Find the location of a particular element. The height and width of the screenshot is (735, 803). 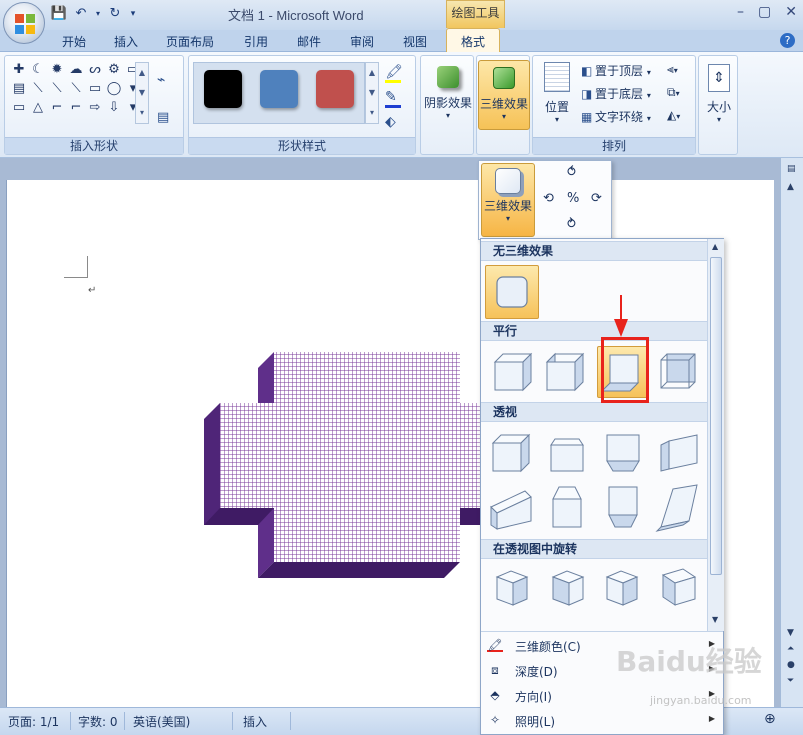

prev-page-icon: ⏶ is located at coordinates (790, 649).